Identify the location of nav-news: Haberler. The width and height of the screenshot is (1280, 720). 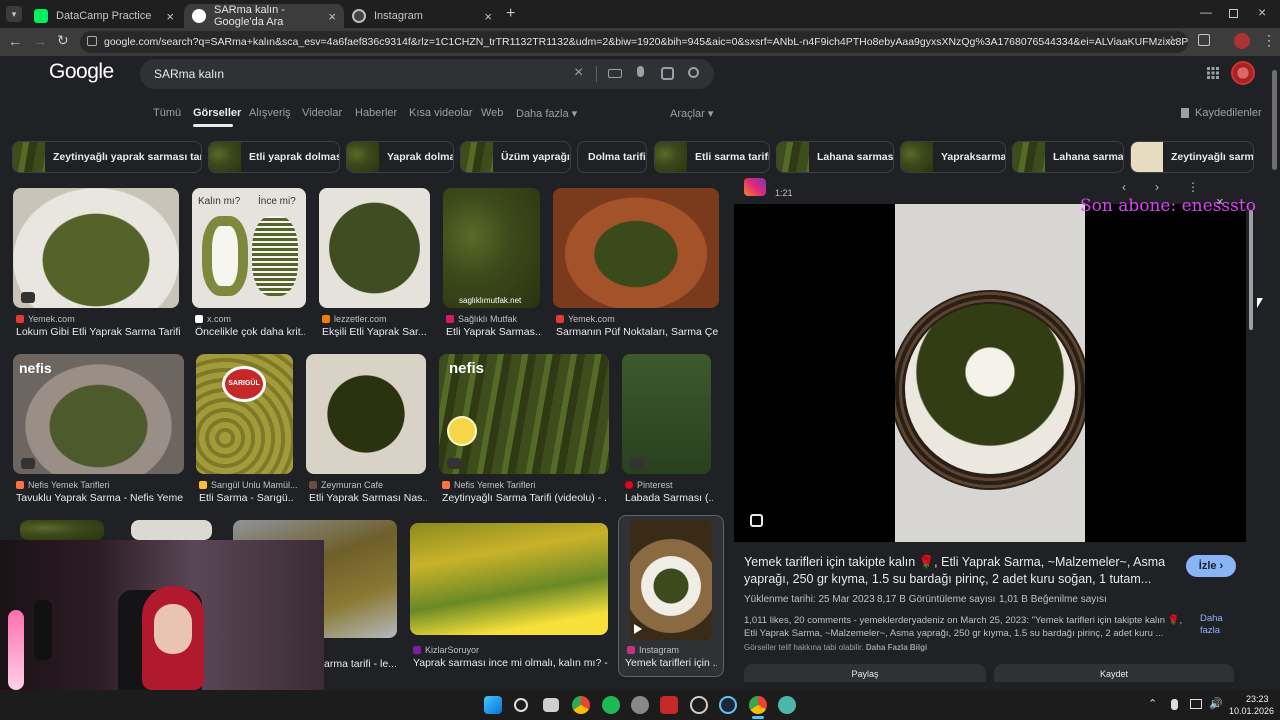
(376, 113).